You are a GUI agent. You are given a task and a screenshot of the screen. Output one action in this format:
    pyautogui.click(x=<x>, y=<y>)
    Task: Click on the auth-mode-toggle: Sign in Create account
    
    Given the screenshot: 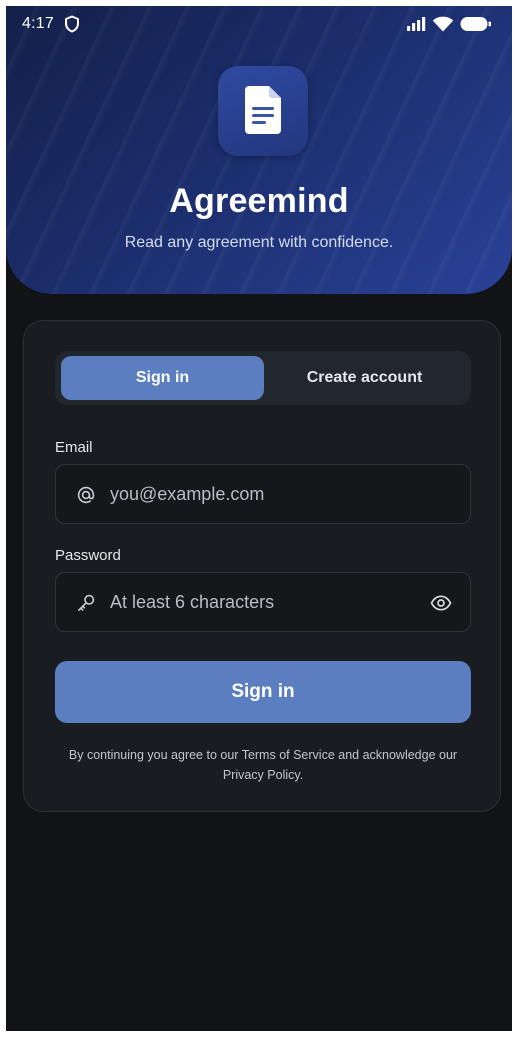 What is the action you would take?
    pyautogui.click(x=263, y=378)
    